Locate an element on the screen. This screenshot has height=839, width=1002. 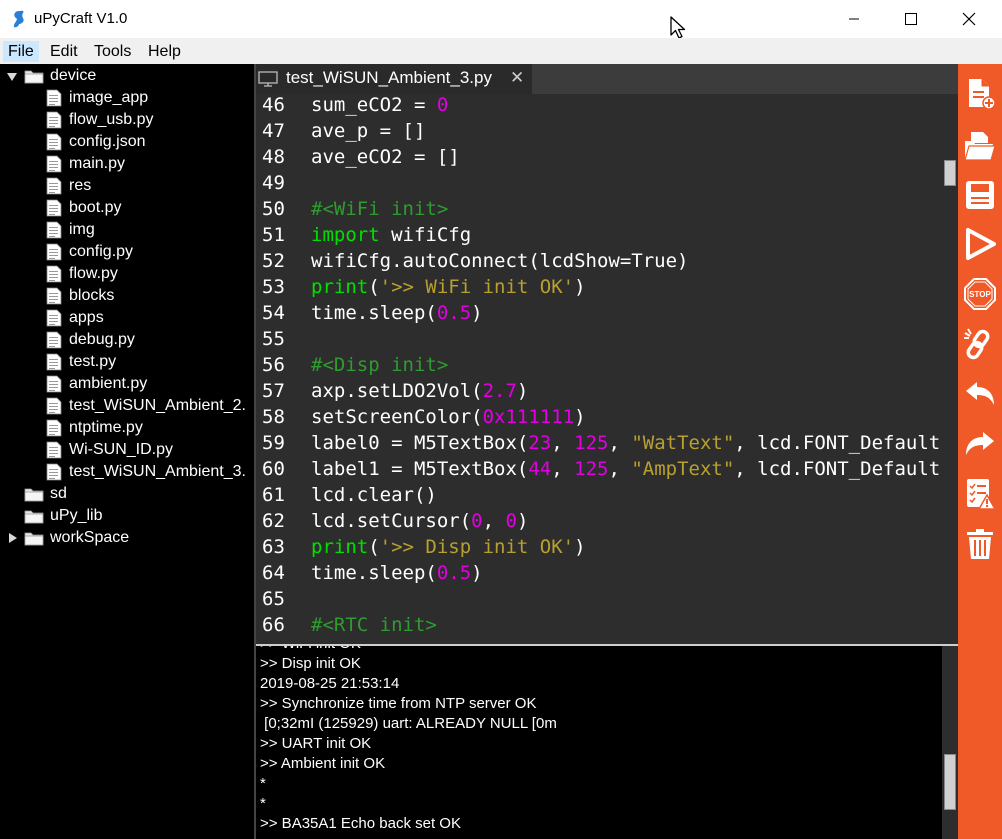
code-token: #<RTC init> is located at coordinates (374, 625).